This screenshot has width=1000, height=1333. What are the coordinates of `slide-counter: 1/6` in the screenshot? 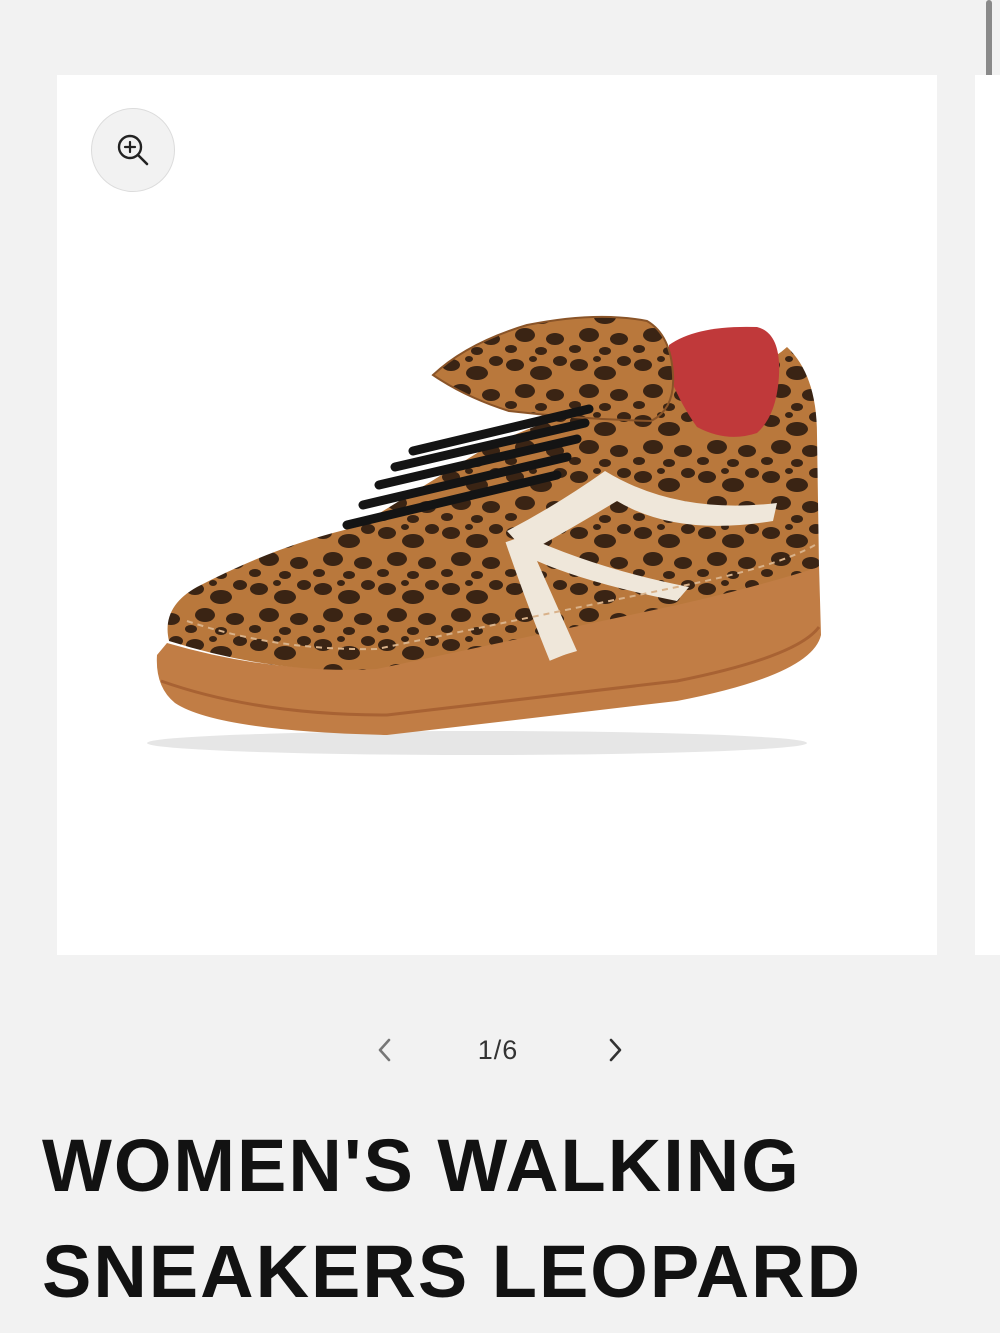 It's located at (498, 1050).